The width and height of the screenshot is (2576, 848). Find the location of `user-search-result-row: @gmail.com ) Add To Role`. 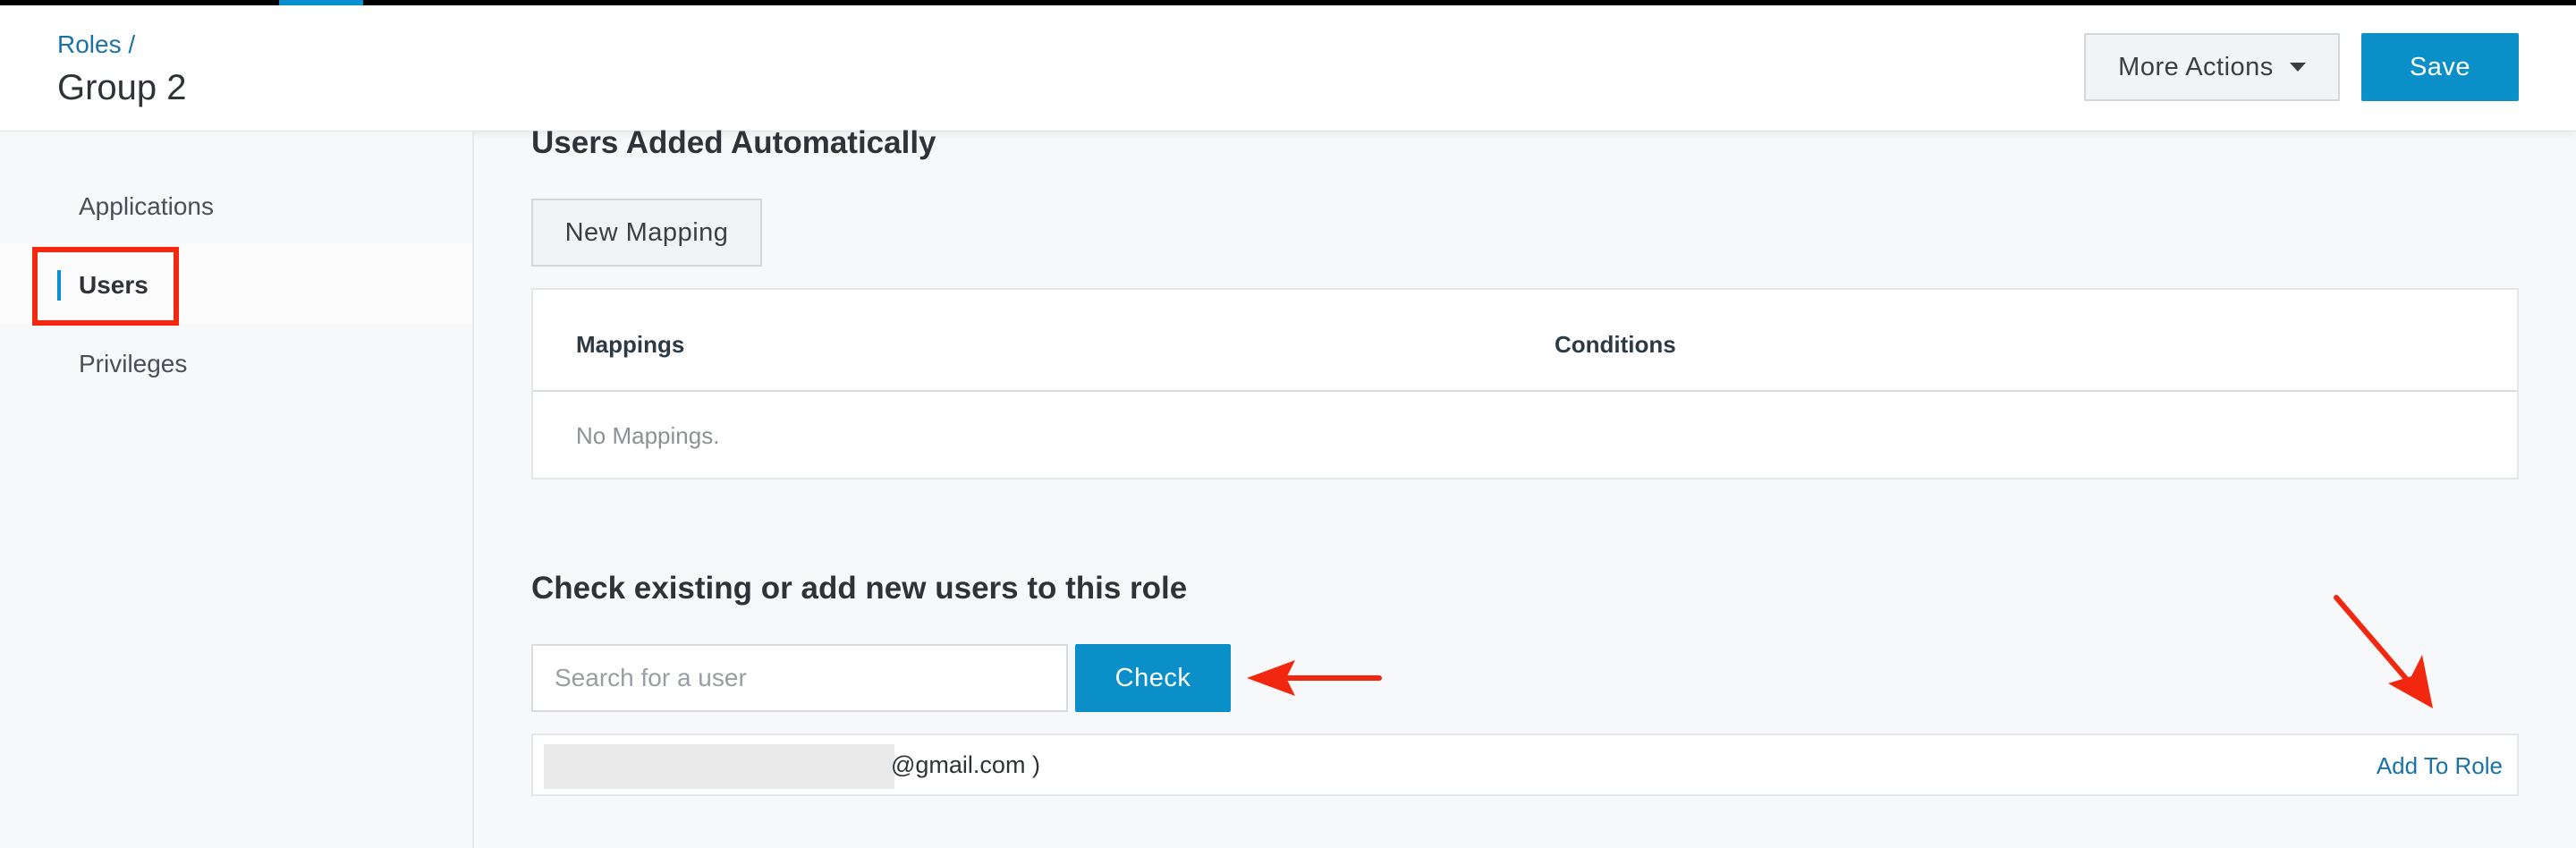

user-search-result-row: @gmail.com ) Add To Role is located at coordinates (1525, 765).